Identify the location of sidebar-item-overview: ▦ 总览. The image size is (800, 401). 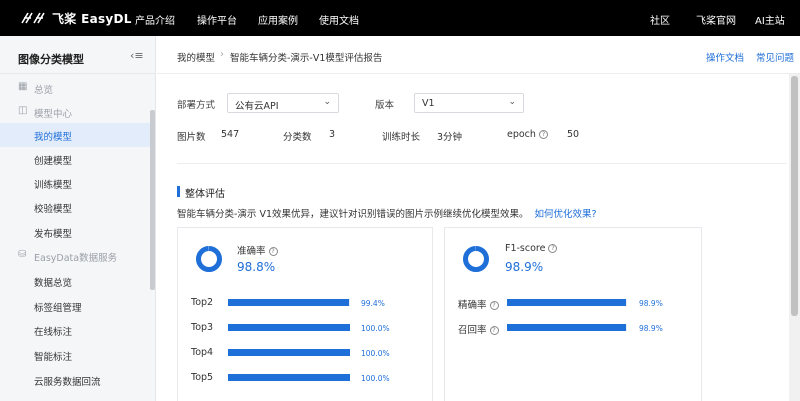
(76, 88).